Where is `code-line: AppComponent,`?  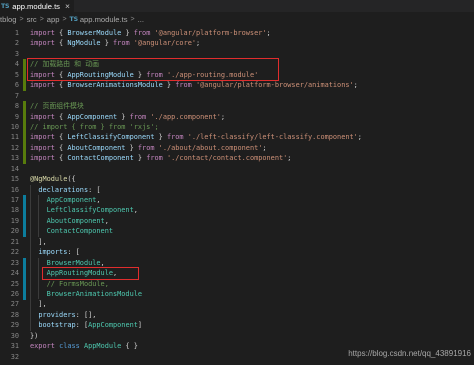
code-line: AppComponent, is located at coordinates (65, 200).